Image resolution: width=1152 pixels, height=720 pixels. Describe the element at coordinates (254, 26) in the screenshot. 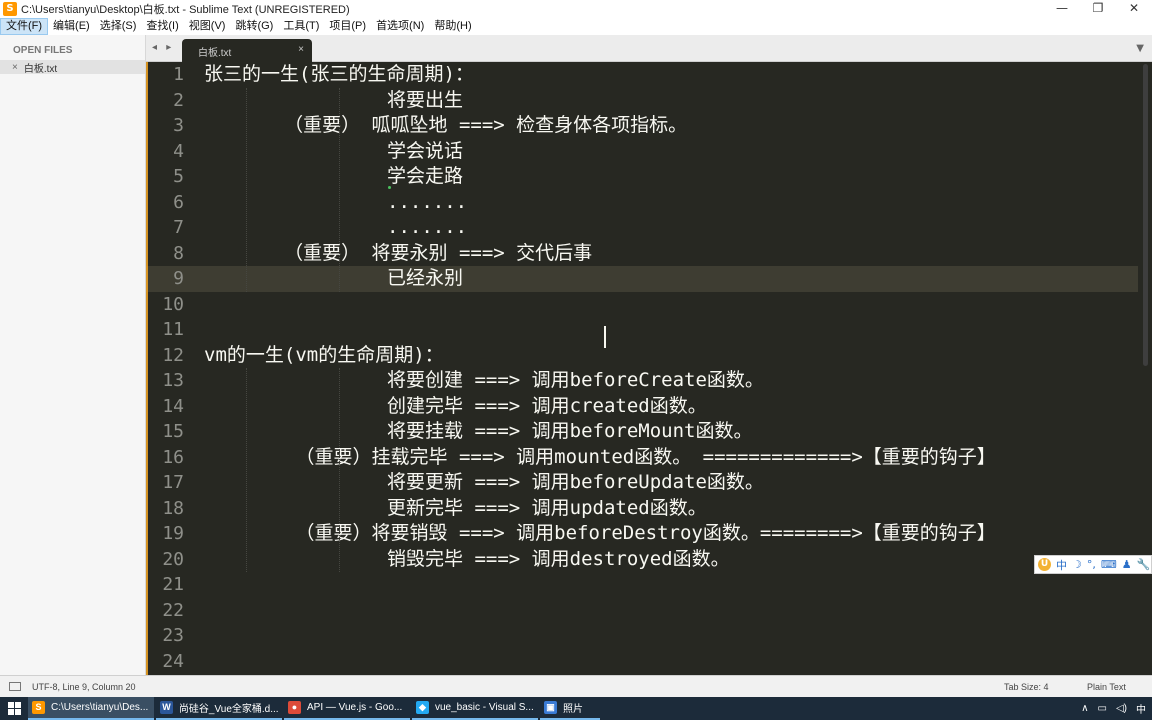

I see `menu-goto: 跳转(G)` at that location.